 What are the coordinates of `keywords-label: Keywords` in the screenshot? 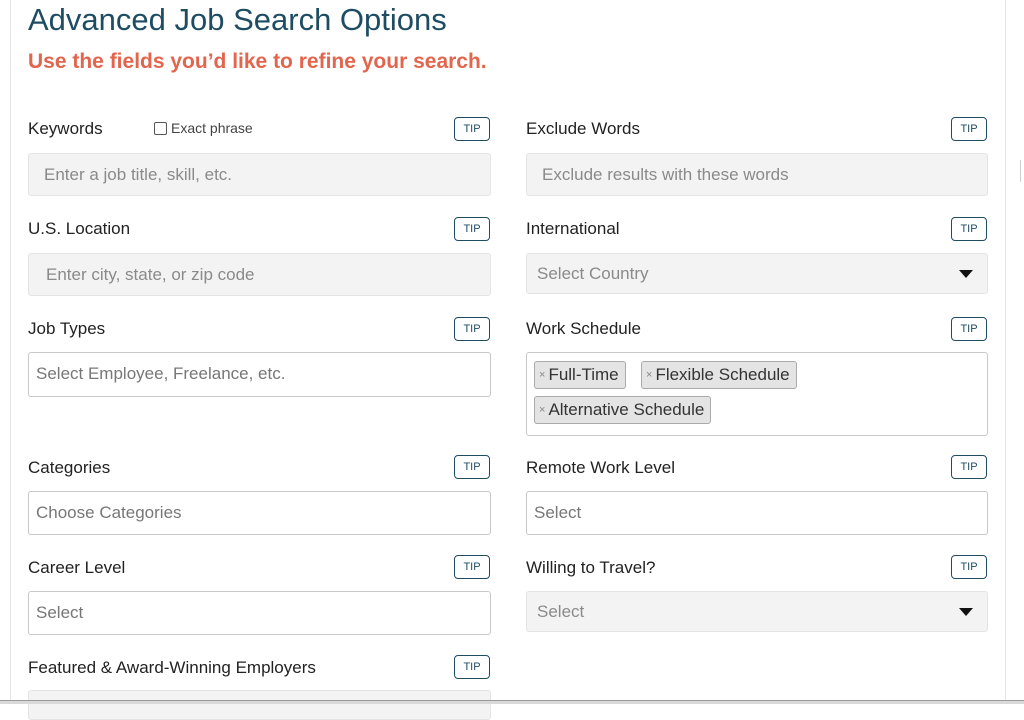 It's located at (65, 128).